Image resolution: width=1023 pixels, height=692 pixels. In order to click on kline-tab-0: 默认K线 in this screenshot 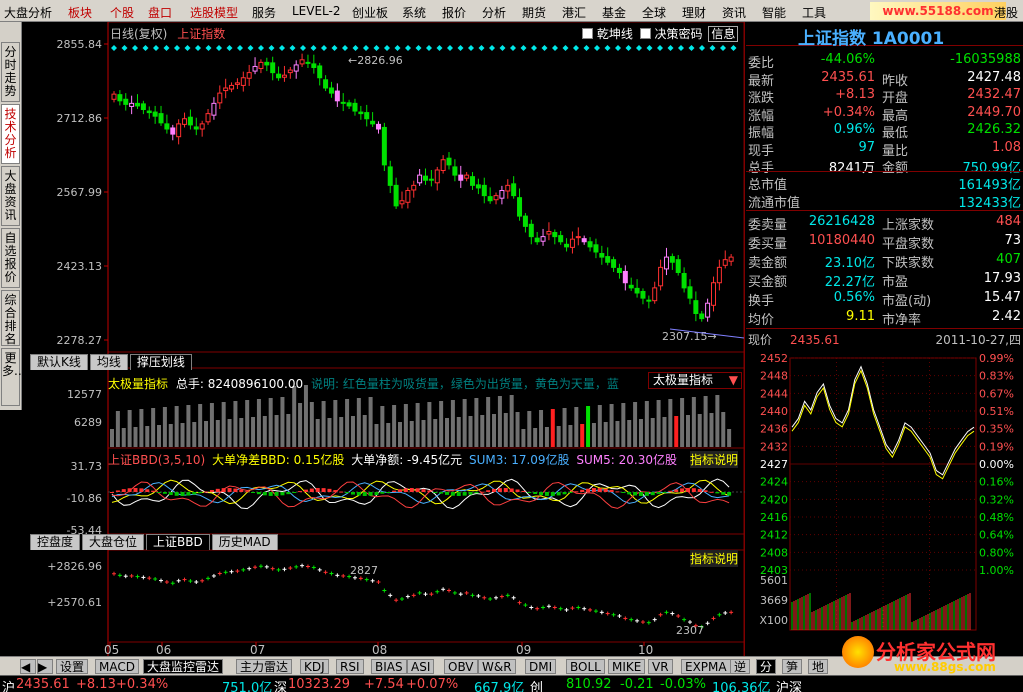, I will do `click(59, 362)`.